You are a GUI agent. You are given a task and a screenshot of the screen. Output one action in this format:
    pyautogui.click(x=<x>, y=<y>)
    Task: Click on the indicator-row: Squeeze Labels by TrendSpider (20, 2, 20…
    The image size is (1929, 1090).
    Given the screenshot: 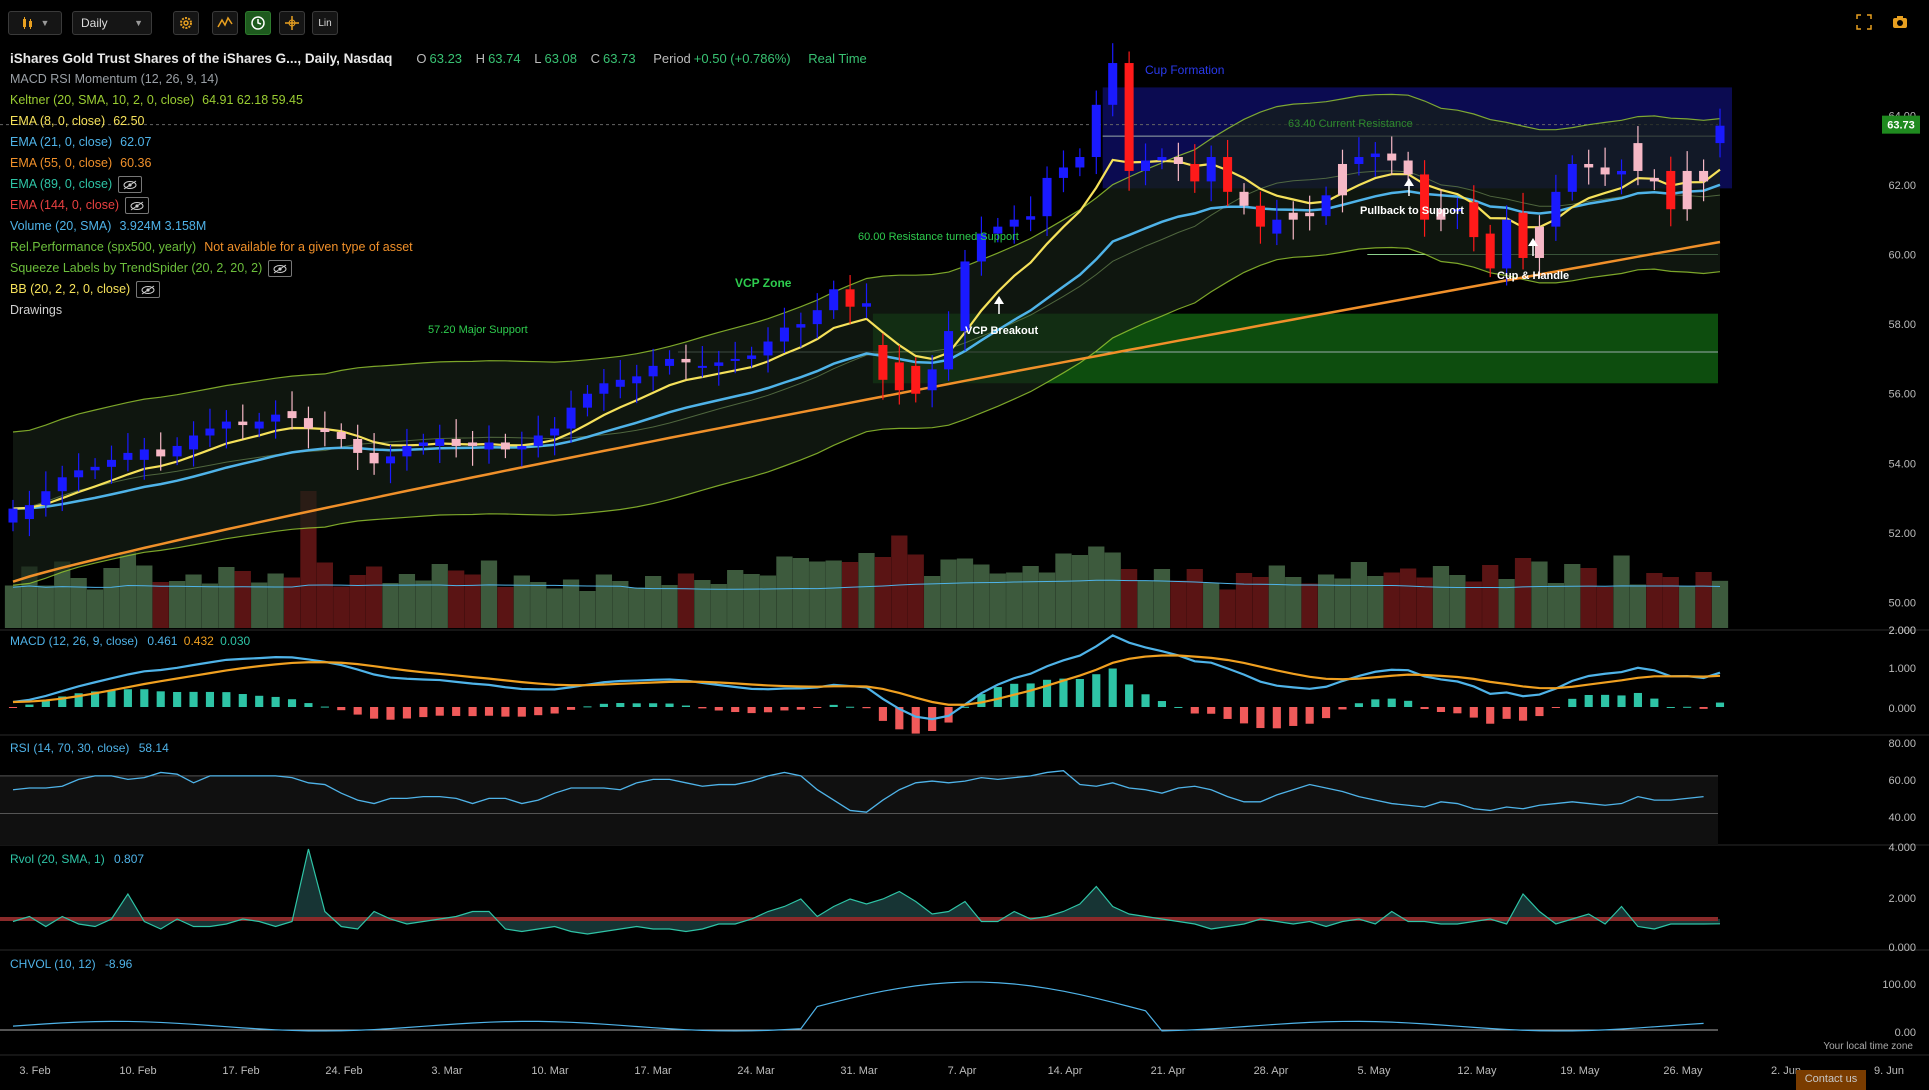 What is the action you would take?
    pyautogui.click(x=438, y=268)
    